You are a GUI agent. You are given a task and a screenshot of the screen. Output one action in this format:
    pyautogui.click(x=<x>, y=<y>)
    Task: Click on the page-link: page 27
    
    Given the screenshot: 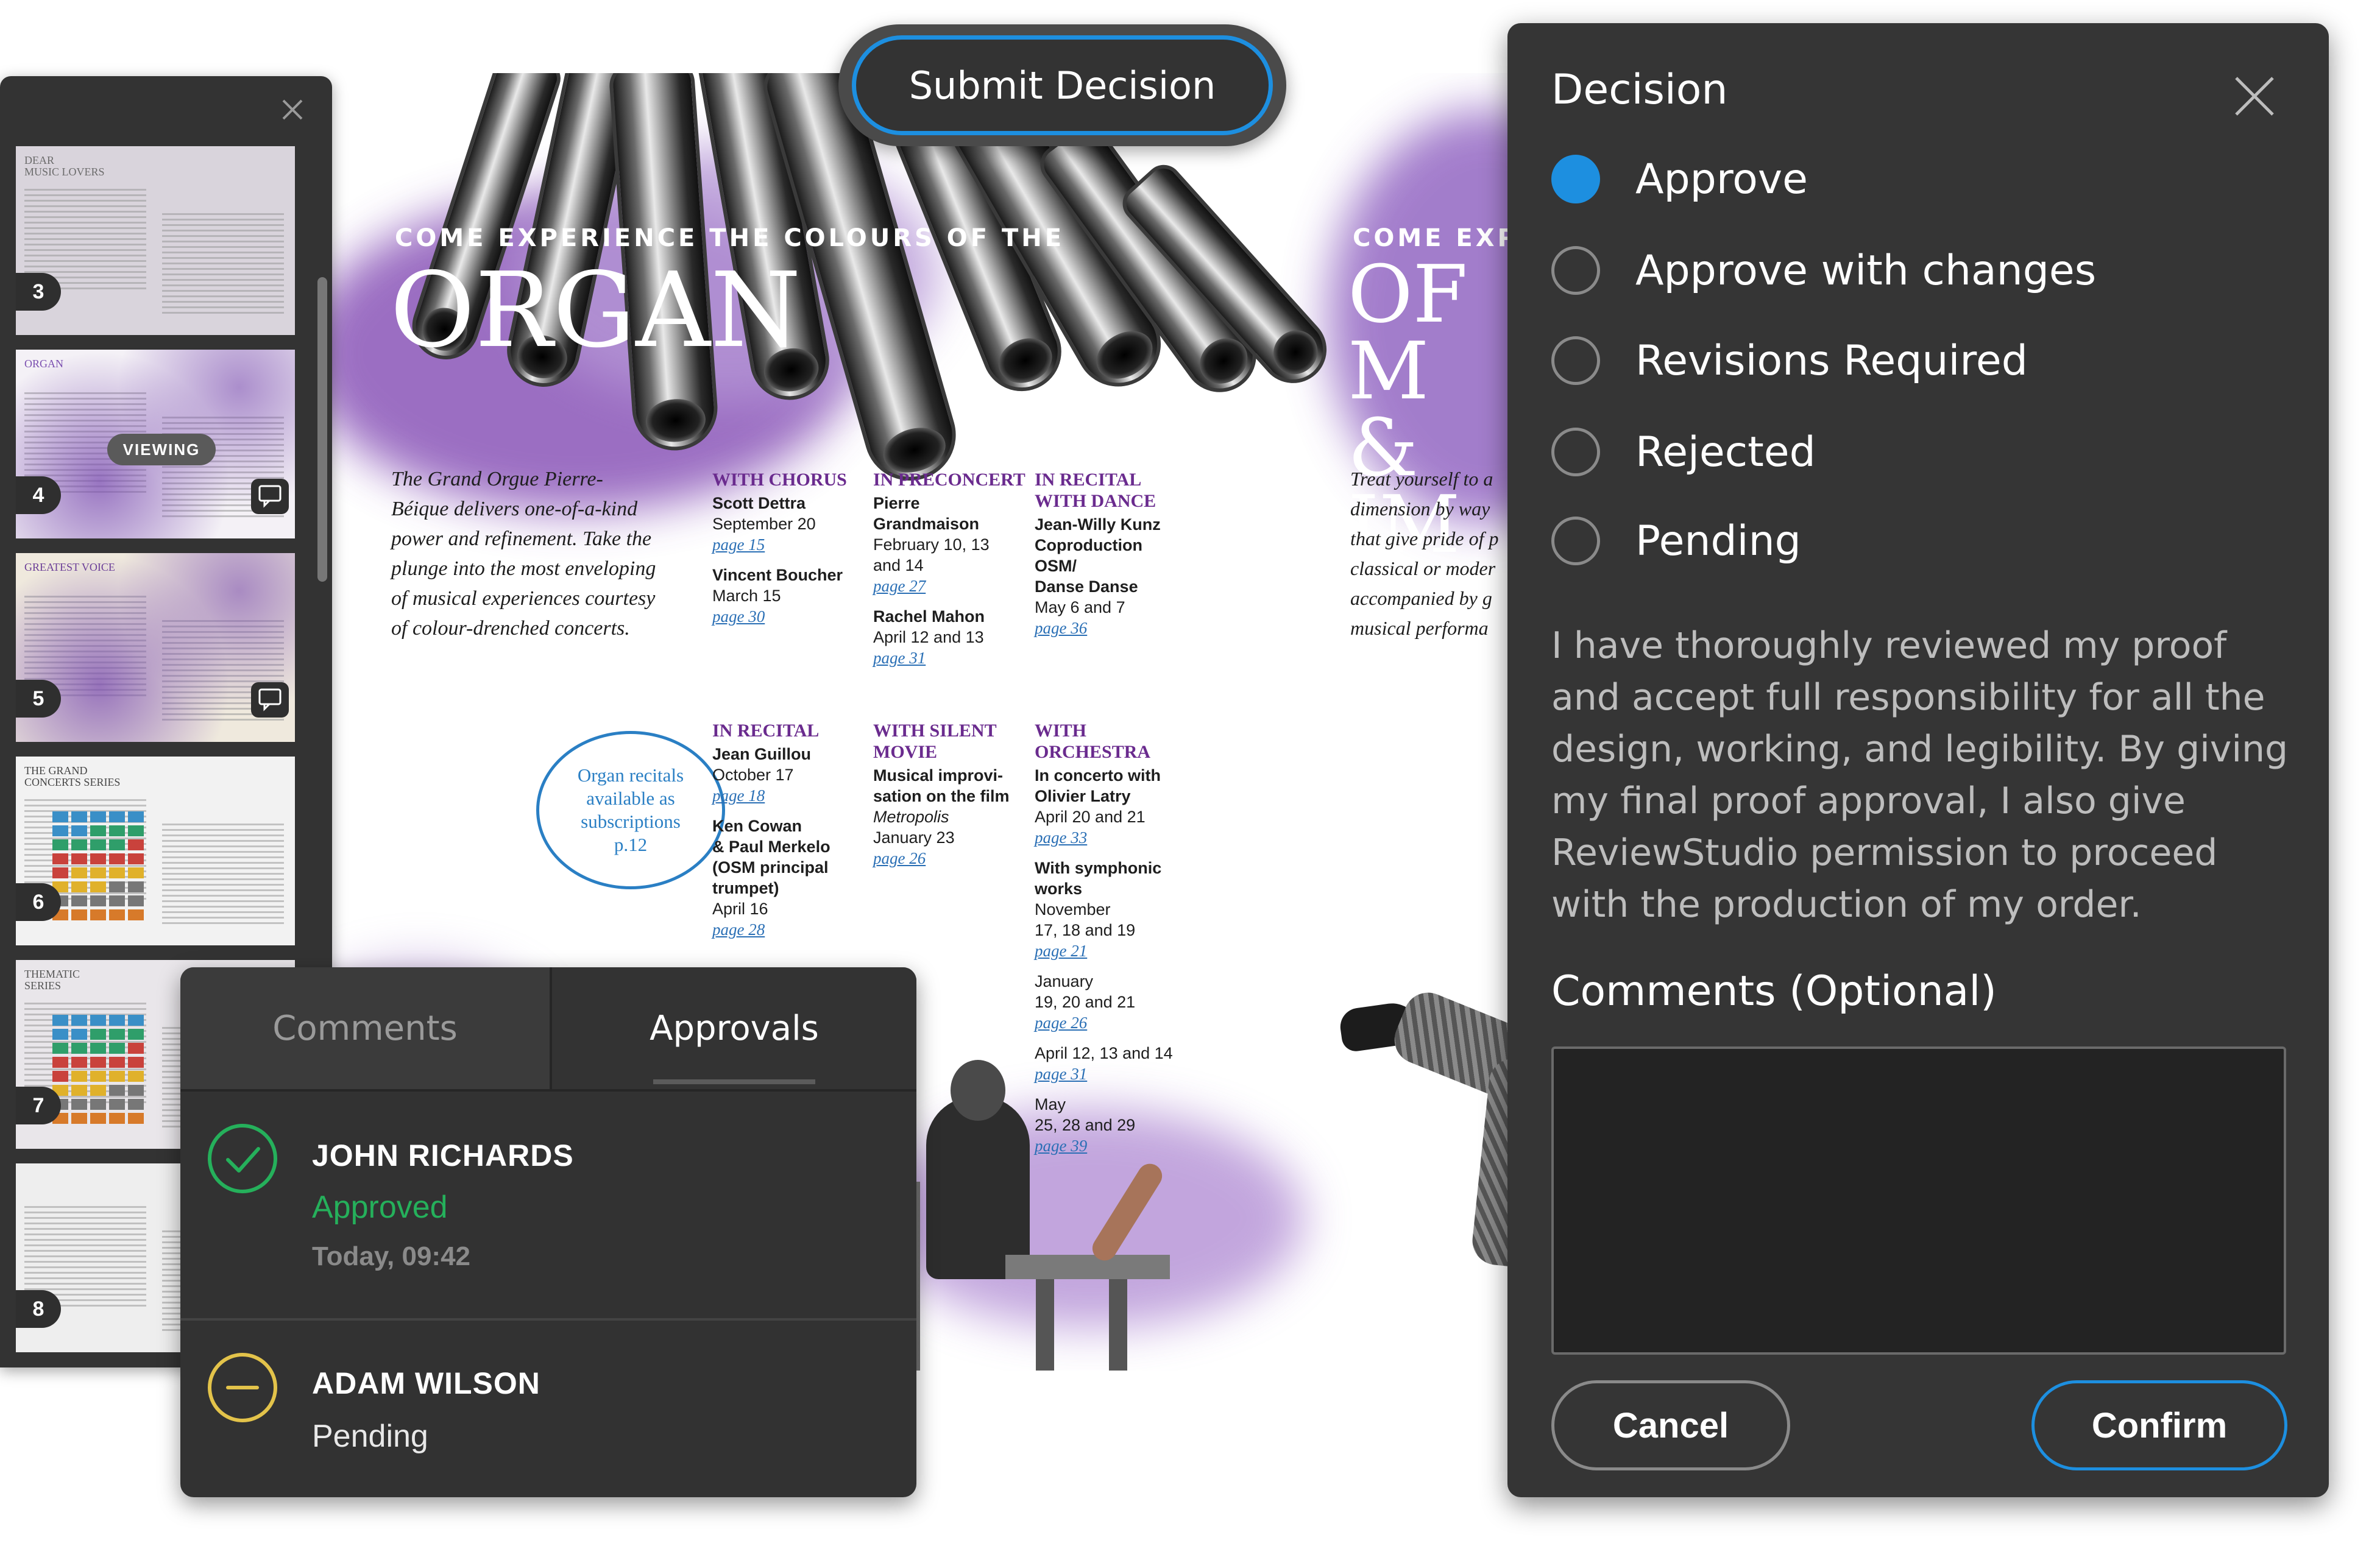 What is the action you would take?
    pyautogui.click(x=949, y=586)
    